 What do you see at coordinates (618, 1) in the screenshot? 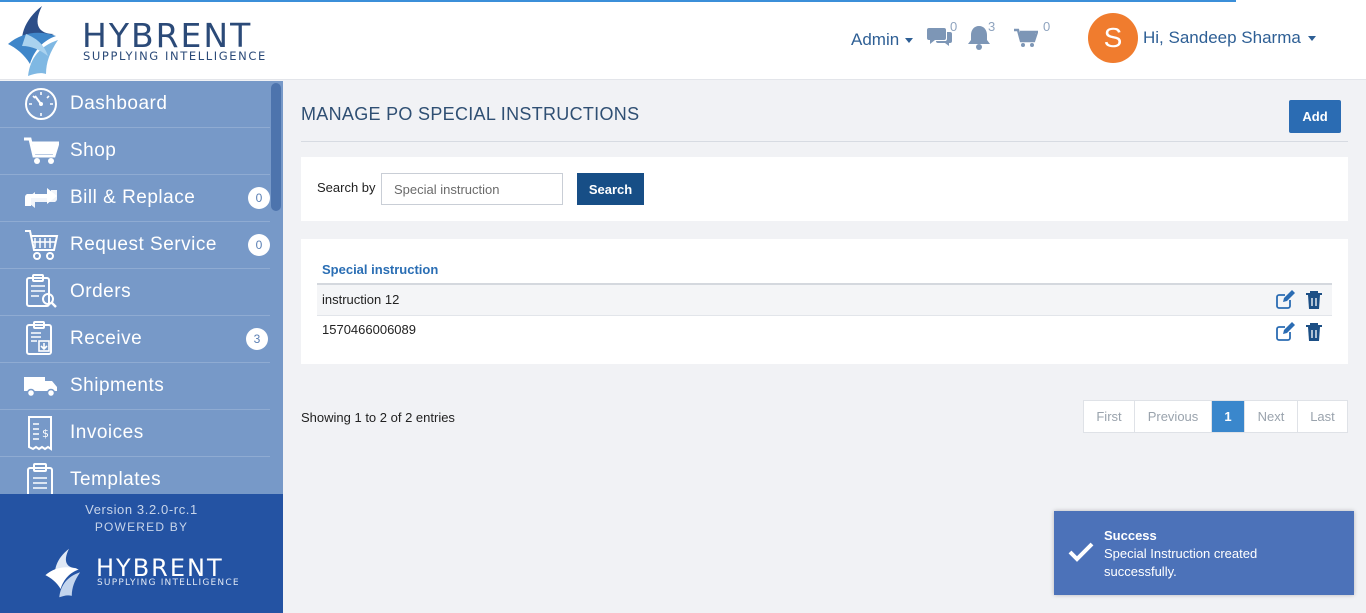
I see `loading-bar` at bounding box center [618, 1].